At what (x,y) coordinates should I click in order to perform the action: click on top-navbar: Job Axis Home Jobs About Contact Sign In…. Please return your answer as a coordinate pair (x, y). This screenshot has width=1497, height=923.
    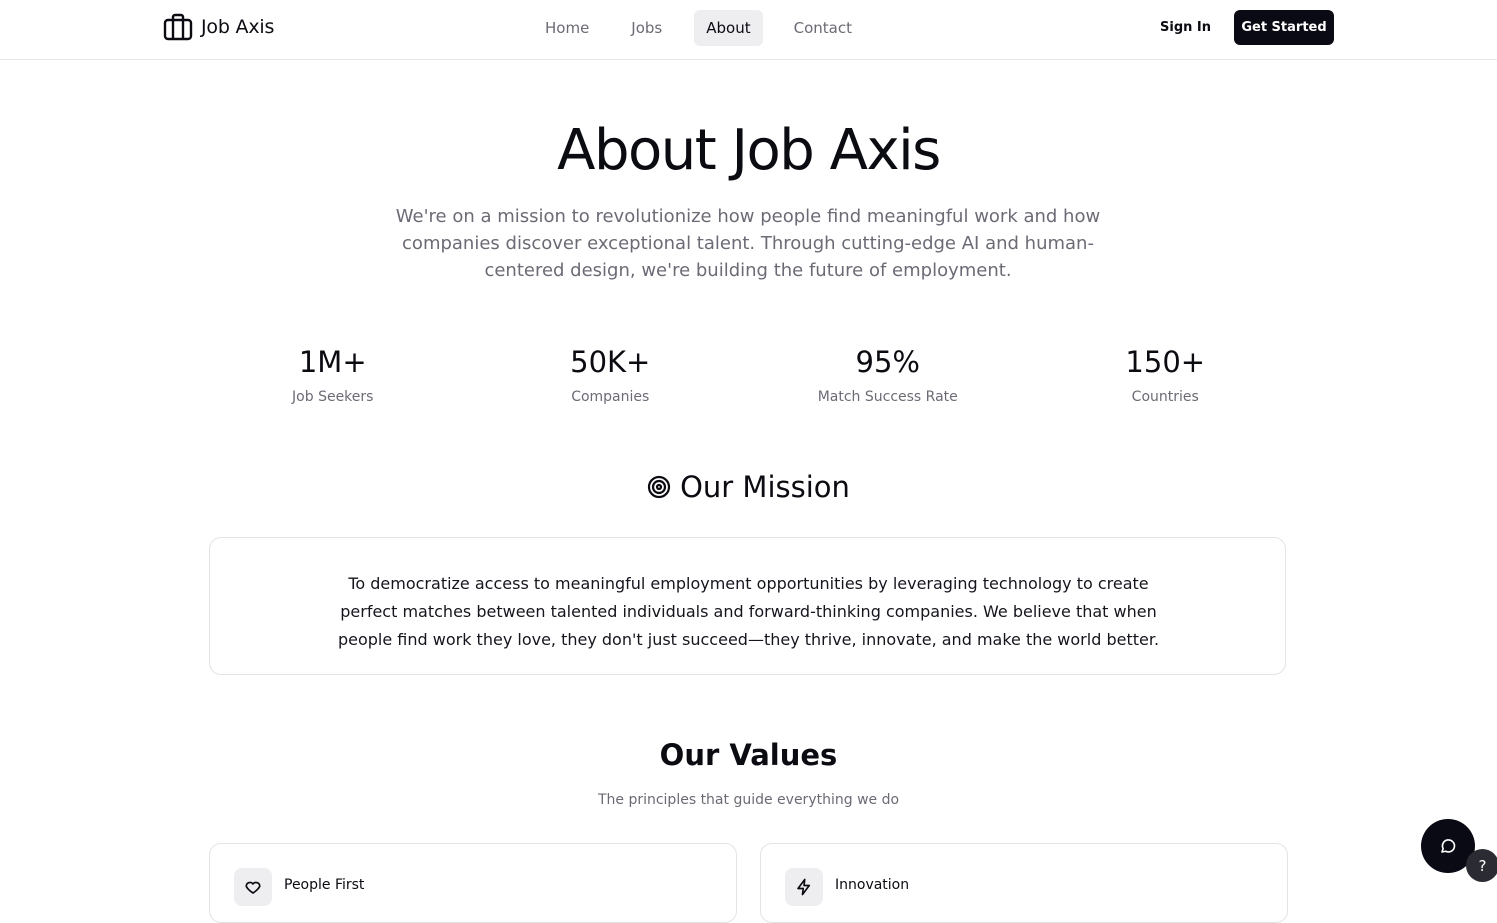
    Looking at the image, I should click on (748, 30).